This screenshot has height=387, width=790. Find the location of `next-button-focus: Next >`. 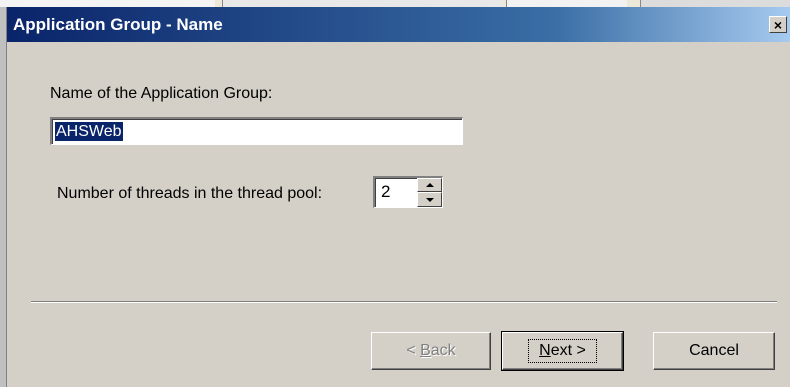

next-button-focus: Next > is located at coordinates (562, 351).